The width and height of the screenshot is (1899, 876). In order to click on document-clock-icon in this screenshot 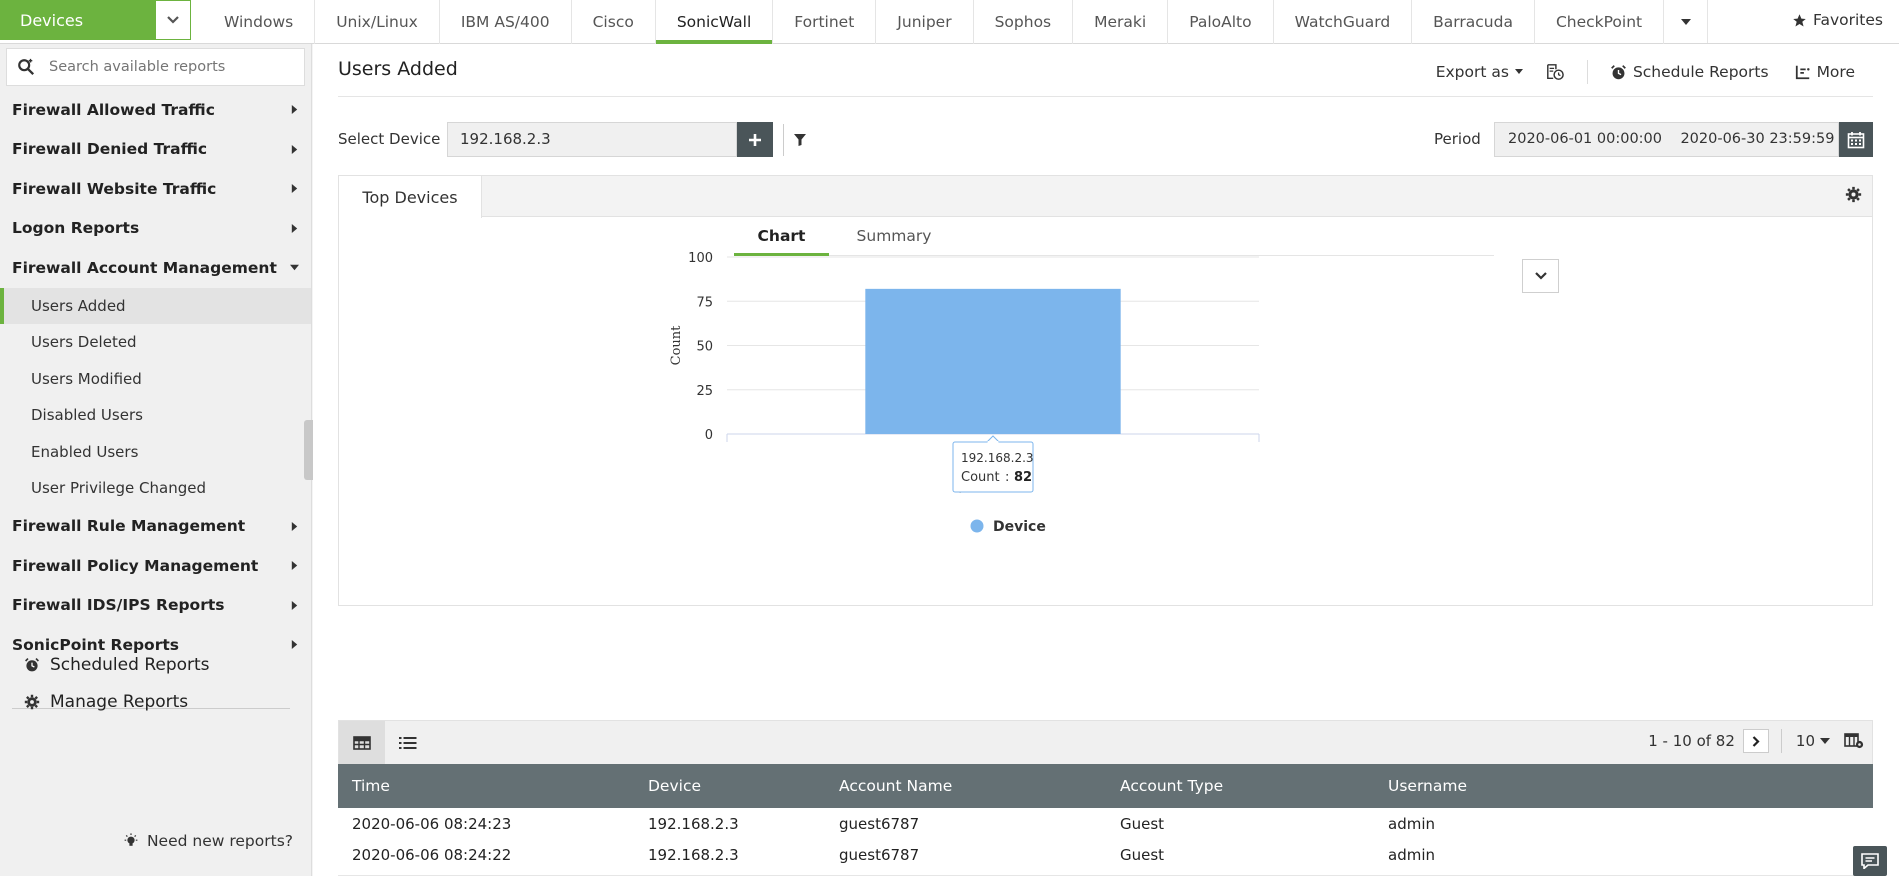, I will do `click(1555, 72)`.